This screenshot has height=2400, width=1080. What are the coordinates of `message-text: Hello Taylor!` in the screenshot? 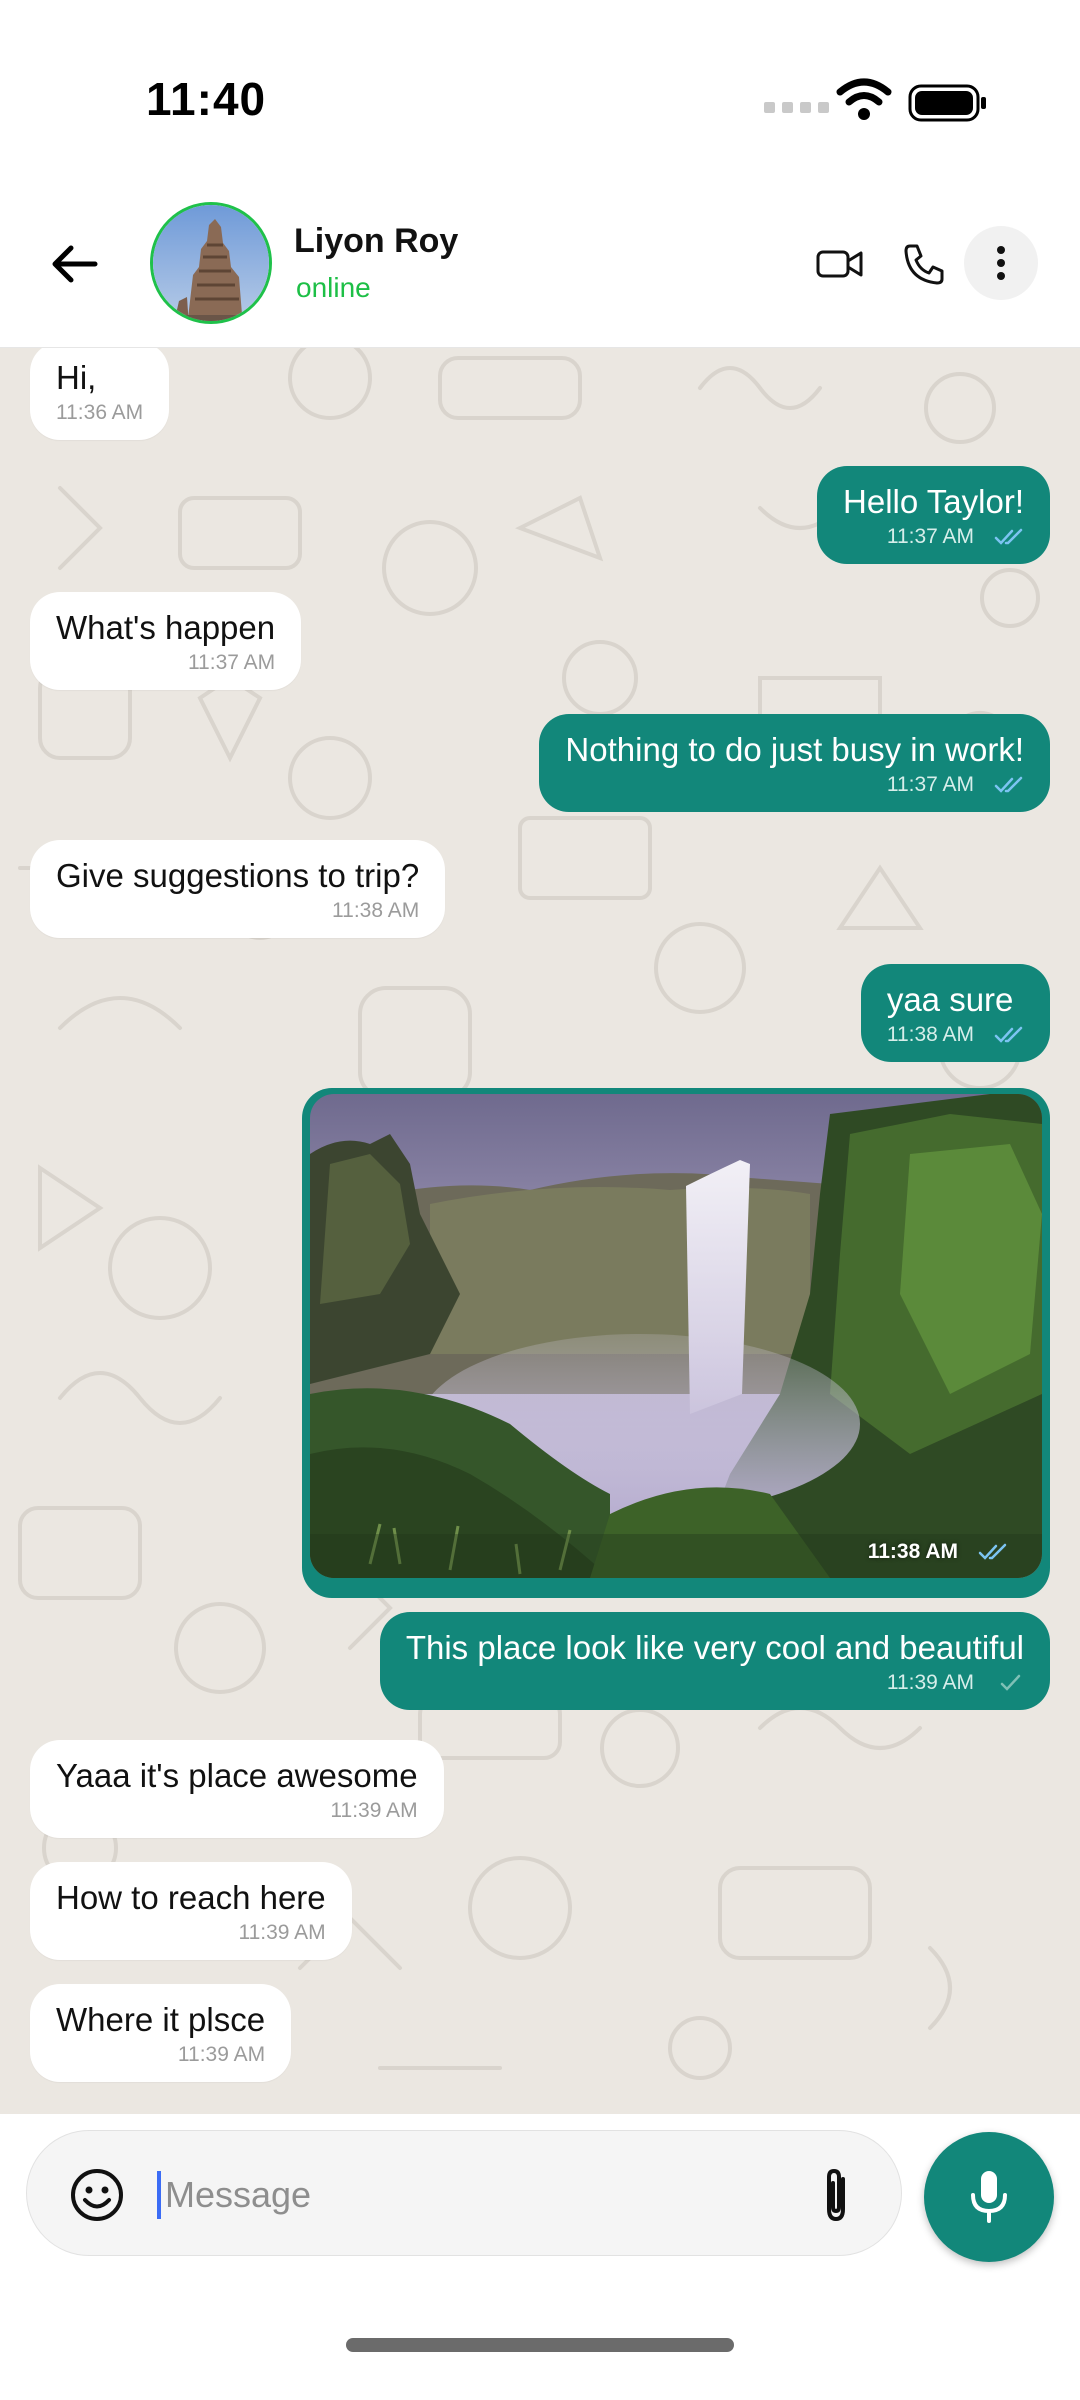 It's located at (933, 501).